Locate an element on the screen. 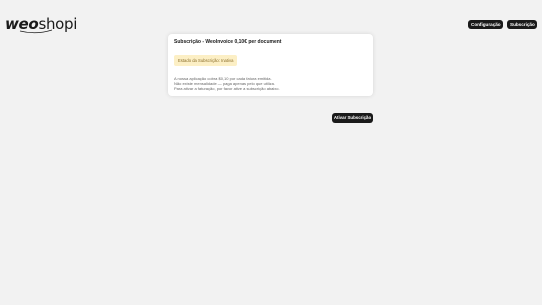 This screenshot has width=542, height=305. activate-subscription-button: Ativar Subscrição is located at coordinates (352, 118).